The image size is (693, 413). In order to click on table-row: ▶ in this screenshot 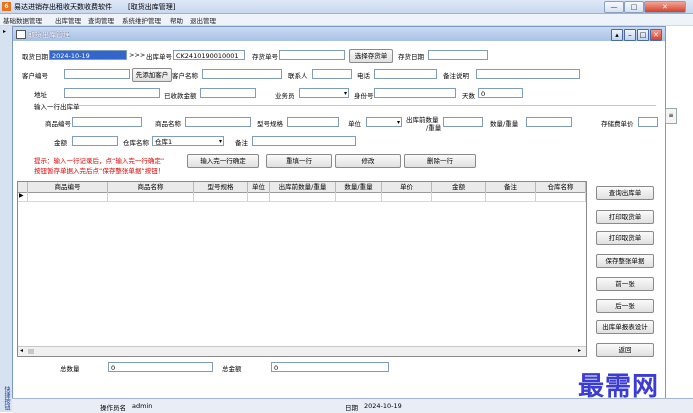, I will do `click(302, 197)`.